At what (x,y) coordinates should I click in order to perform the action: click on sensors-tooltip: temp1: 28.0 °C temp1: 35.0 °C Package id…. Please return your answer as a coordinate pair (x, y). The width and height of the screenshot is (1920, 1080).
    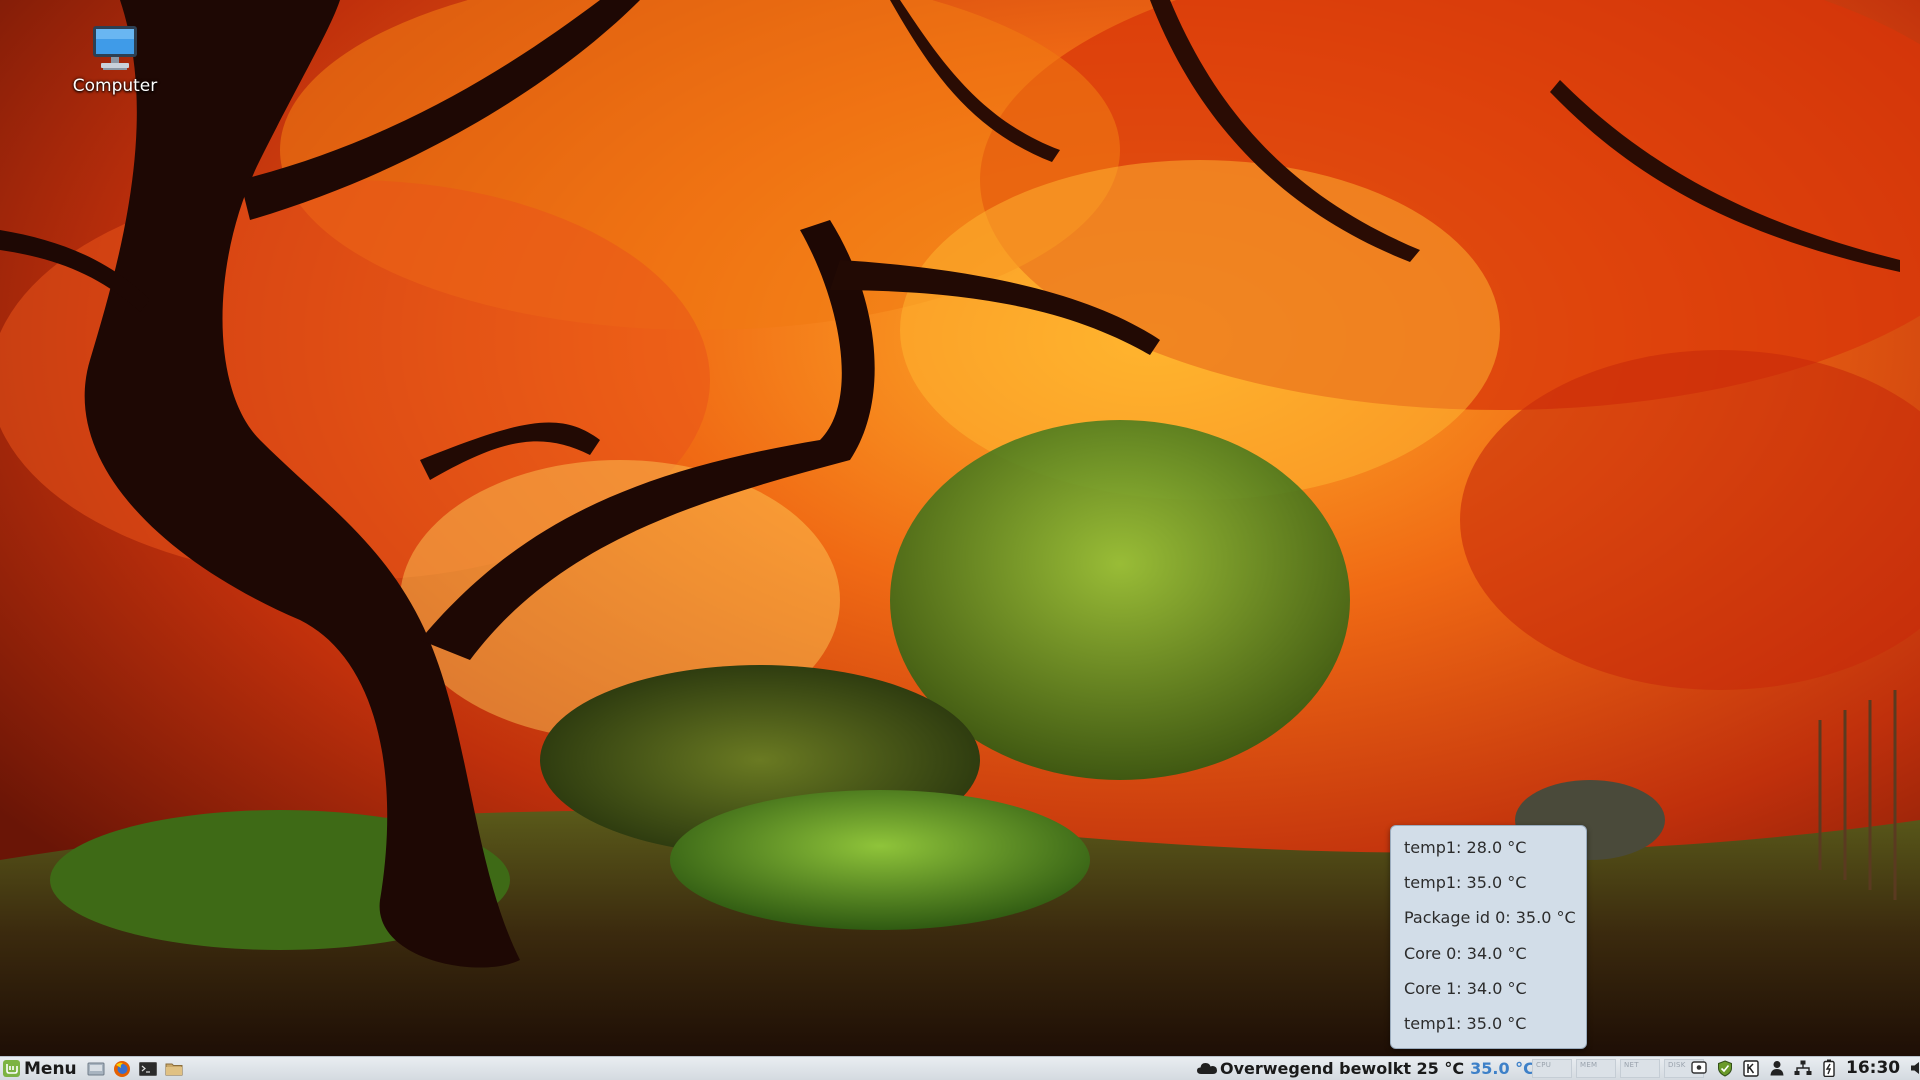
    Looking at the image, I should click on (1488, 937).